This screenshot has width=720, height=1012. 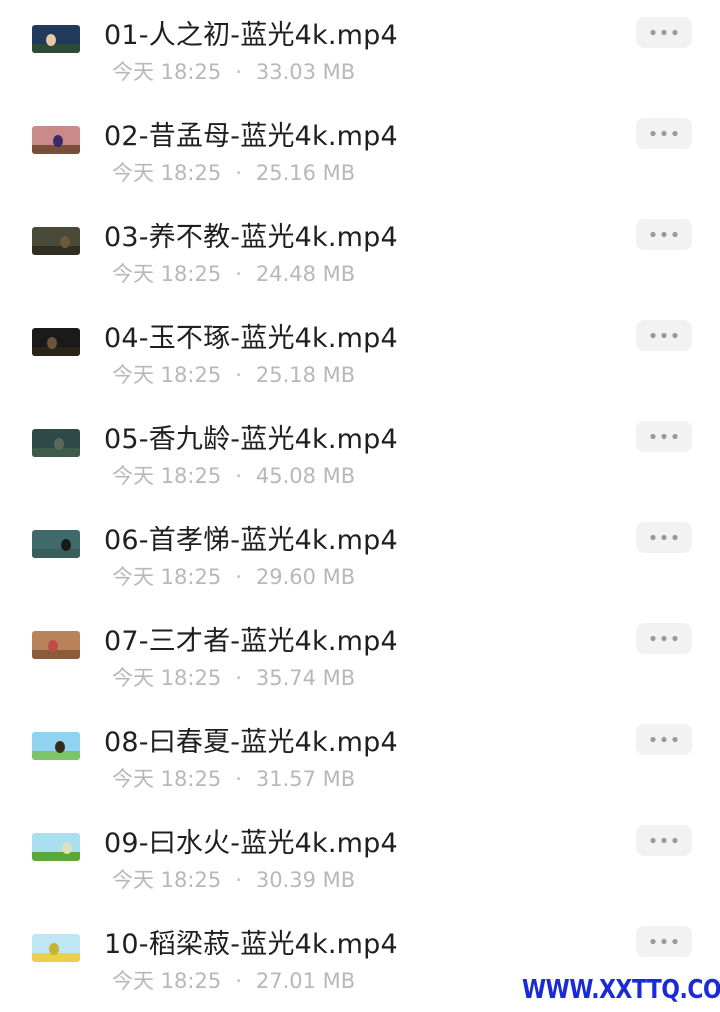 I want to click on file-meta: 今天 18:25 · 24.48 MB, so click(x=233, y=274).